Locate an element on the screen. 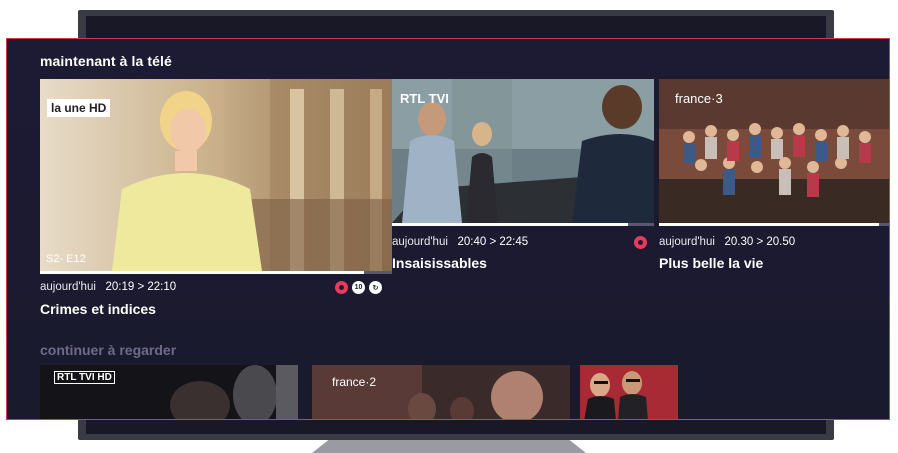 The height and width of the screenshot is (453, 898). channel-logo-text: RTL TVI HD is located at coordinates (84, 377).